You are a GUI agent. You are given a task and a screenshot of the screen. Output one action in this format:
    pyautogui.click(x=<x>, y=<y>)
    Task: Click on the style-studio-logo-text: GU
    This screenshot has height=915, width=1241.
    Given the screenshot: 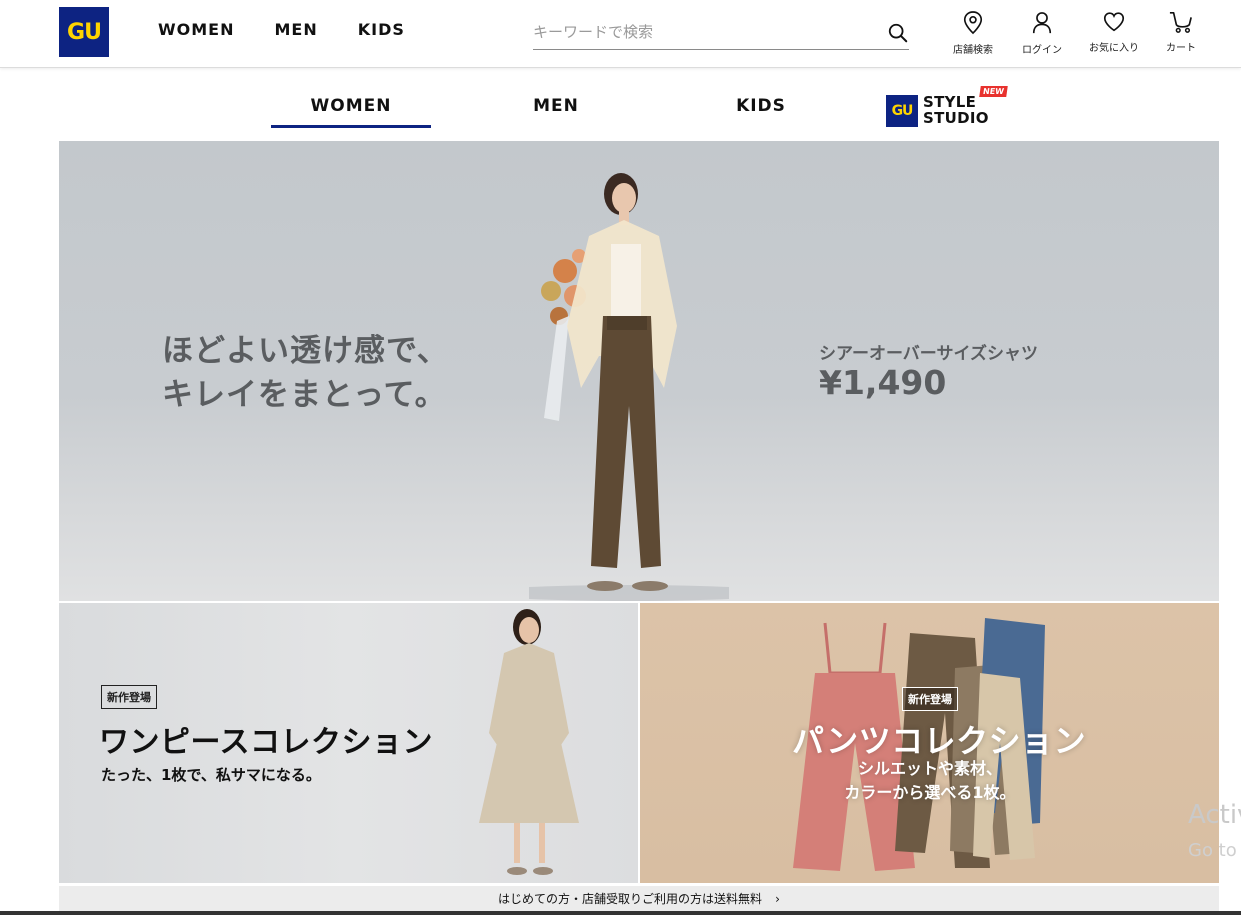 What is the action you would take?
    pyautogui.click(x=902, y=111)
    